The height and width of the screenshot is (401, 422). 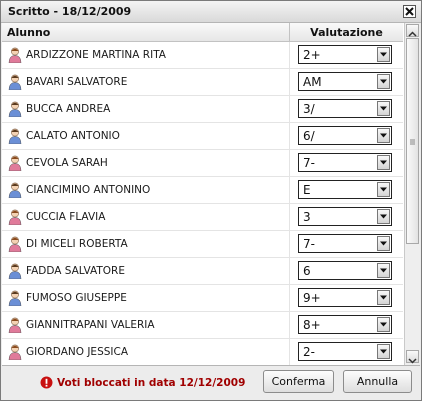 What do you see at coordinates (309, 109) in the screenshot?
I see `grade-value: 3/` at bounding box center [309, 109].